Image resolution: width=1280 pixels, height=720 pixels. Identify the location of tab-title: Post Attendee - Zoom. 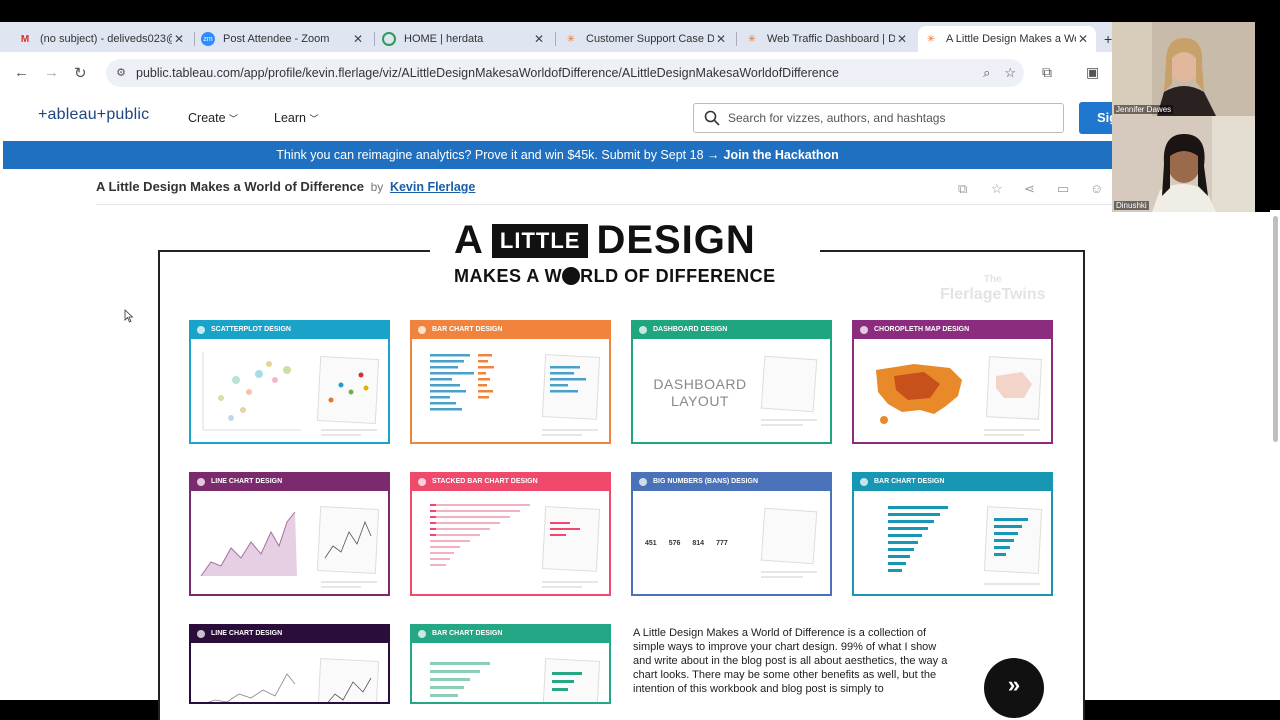
(276, 39).